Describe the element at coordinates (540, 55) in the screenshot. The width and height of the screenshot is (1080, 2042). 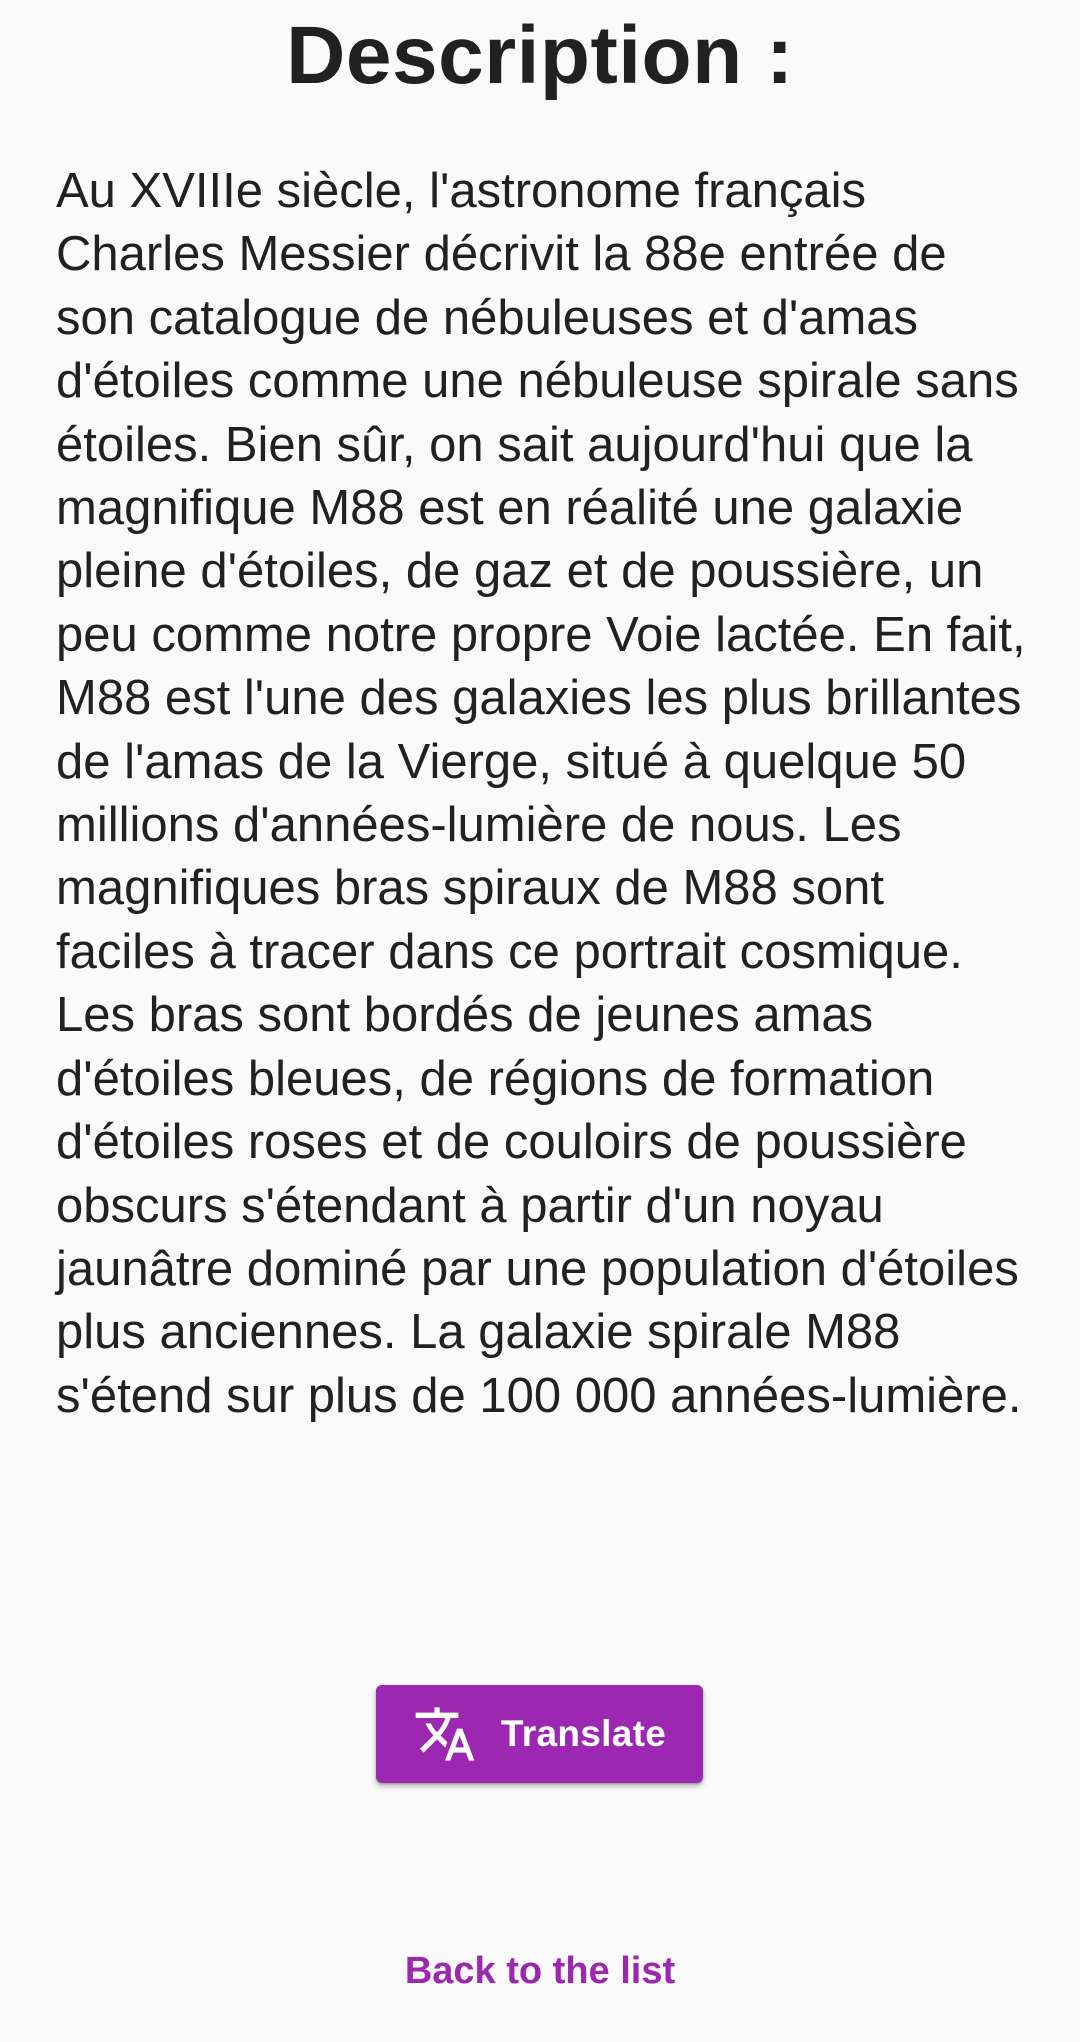
I see `page-title: Description :` at that location.